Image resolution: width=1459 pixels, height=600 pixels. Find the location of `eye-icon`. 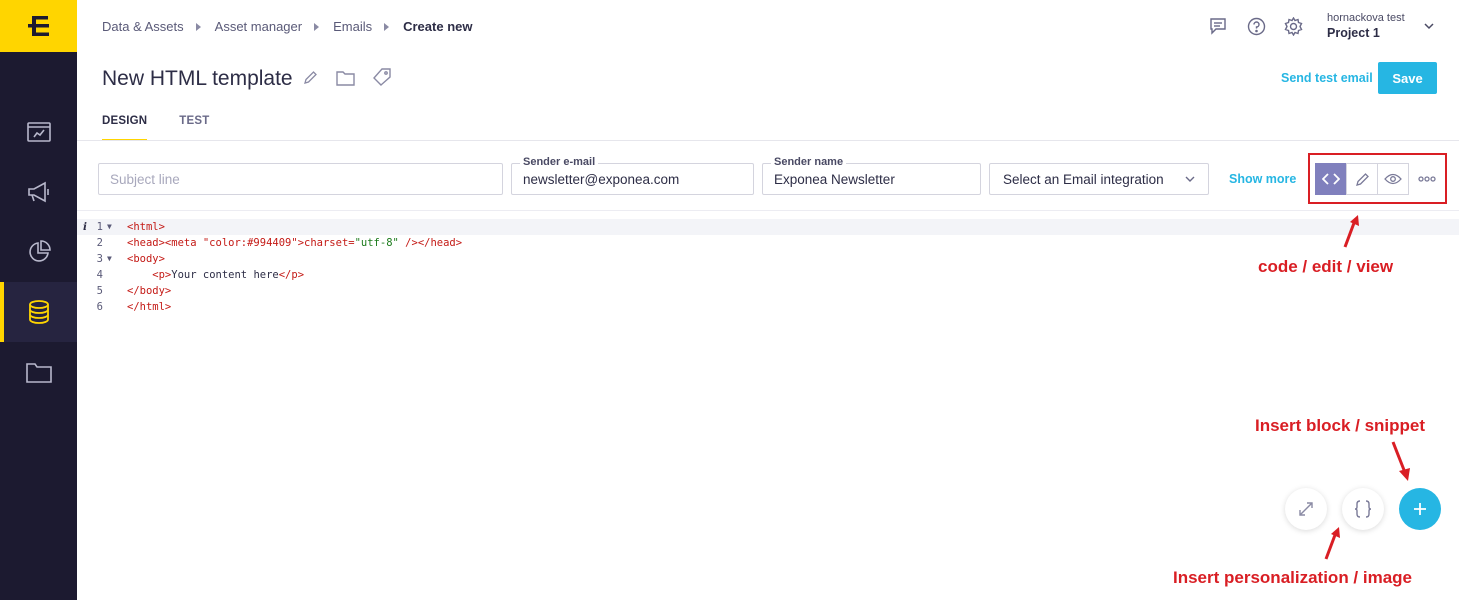

eye-icon is located at coordinates (1393, 179).